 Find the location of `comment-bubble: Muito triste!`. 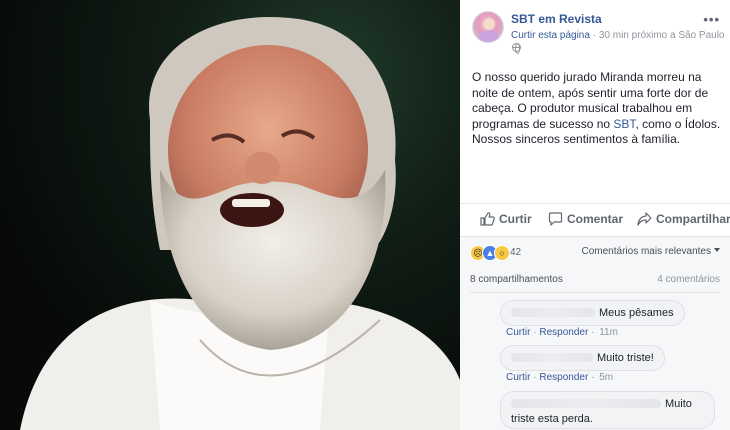

comment-bubble: Muito triste! is located at coordinates (582, 358).